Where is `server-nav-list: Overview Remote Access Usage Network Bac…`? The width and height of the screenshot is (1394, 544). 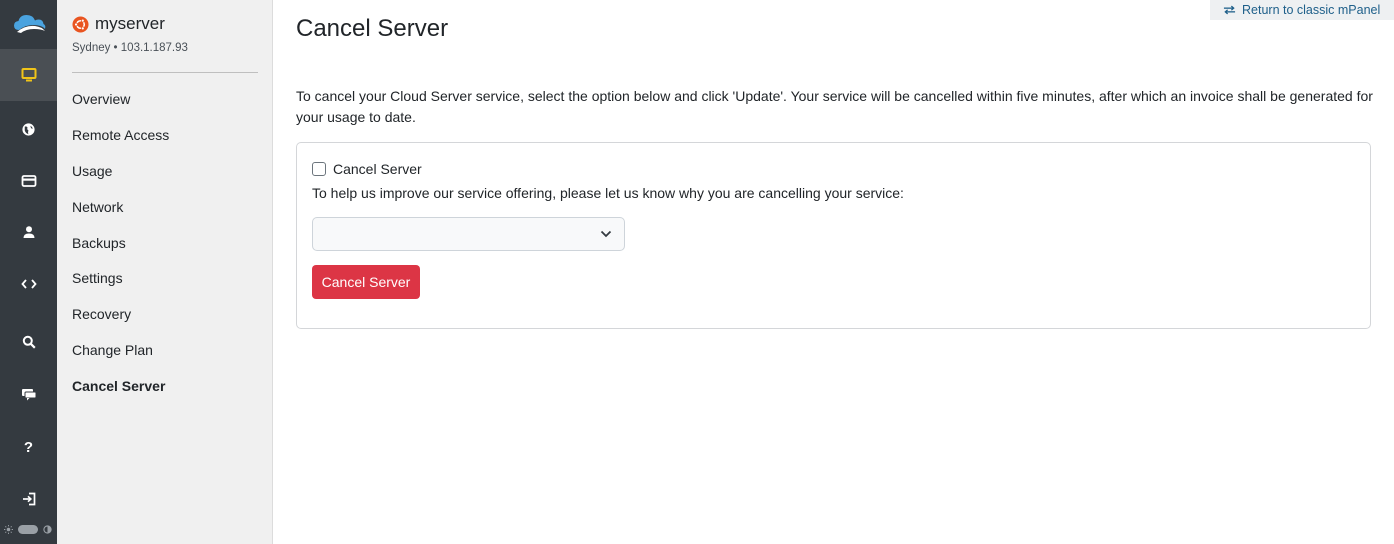
server-nav-list: Overview Remote Access Usage Network Bac… is located at coordinates (167, 243).